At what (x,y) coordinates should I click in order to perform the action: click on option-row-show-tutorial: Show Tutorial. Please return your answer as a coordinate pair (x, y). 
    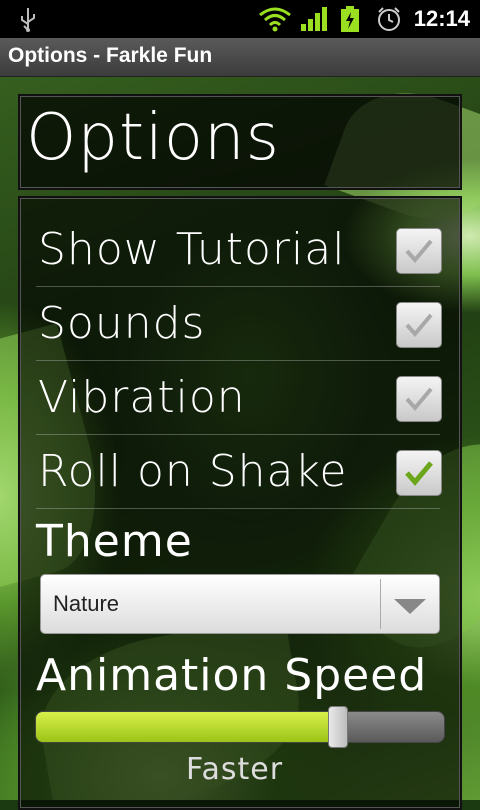
    Looking at the image, I should click on (239, 249).